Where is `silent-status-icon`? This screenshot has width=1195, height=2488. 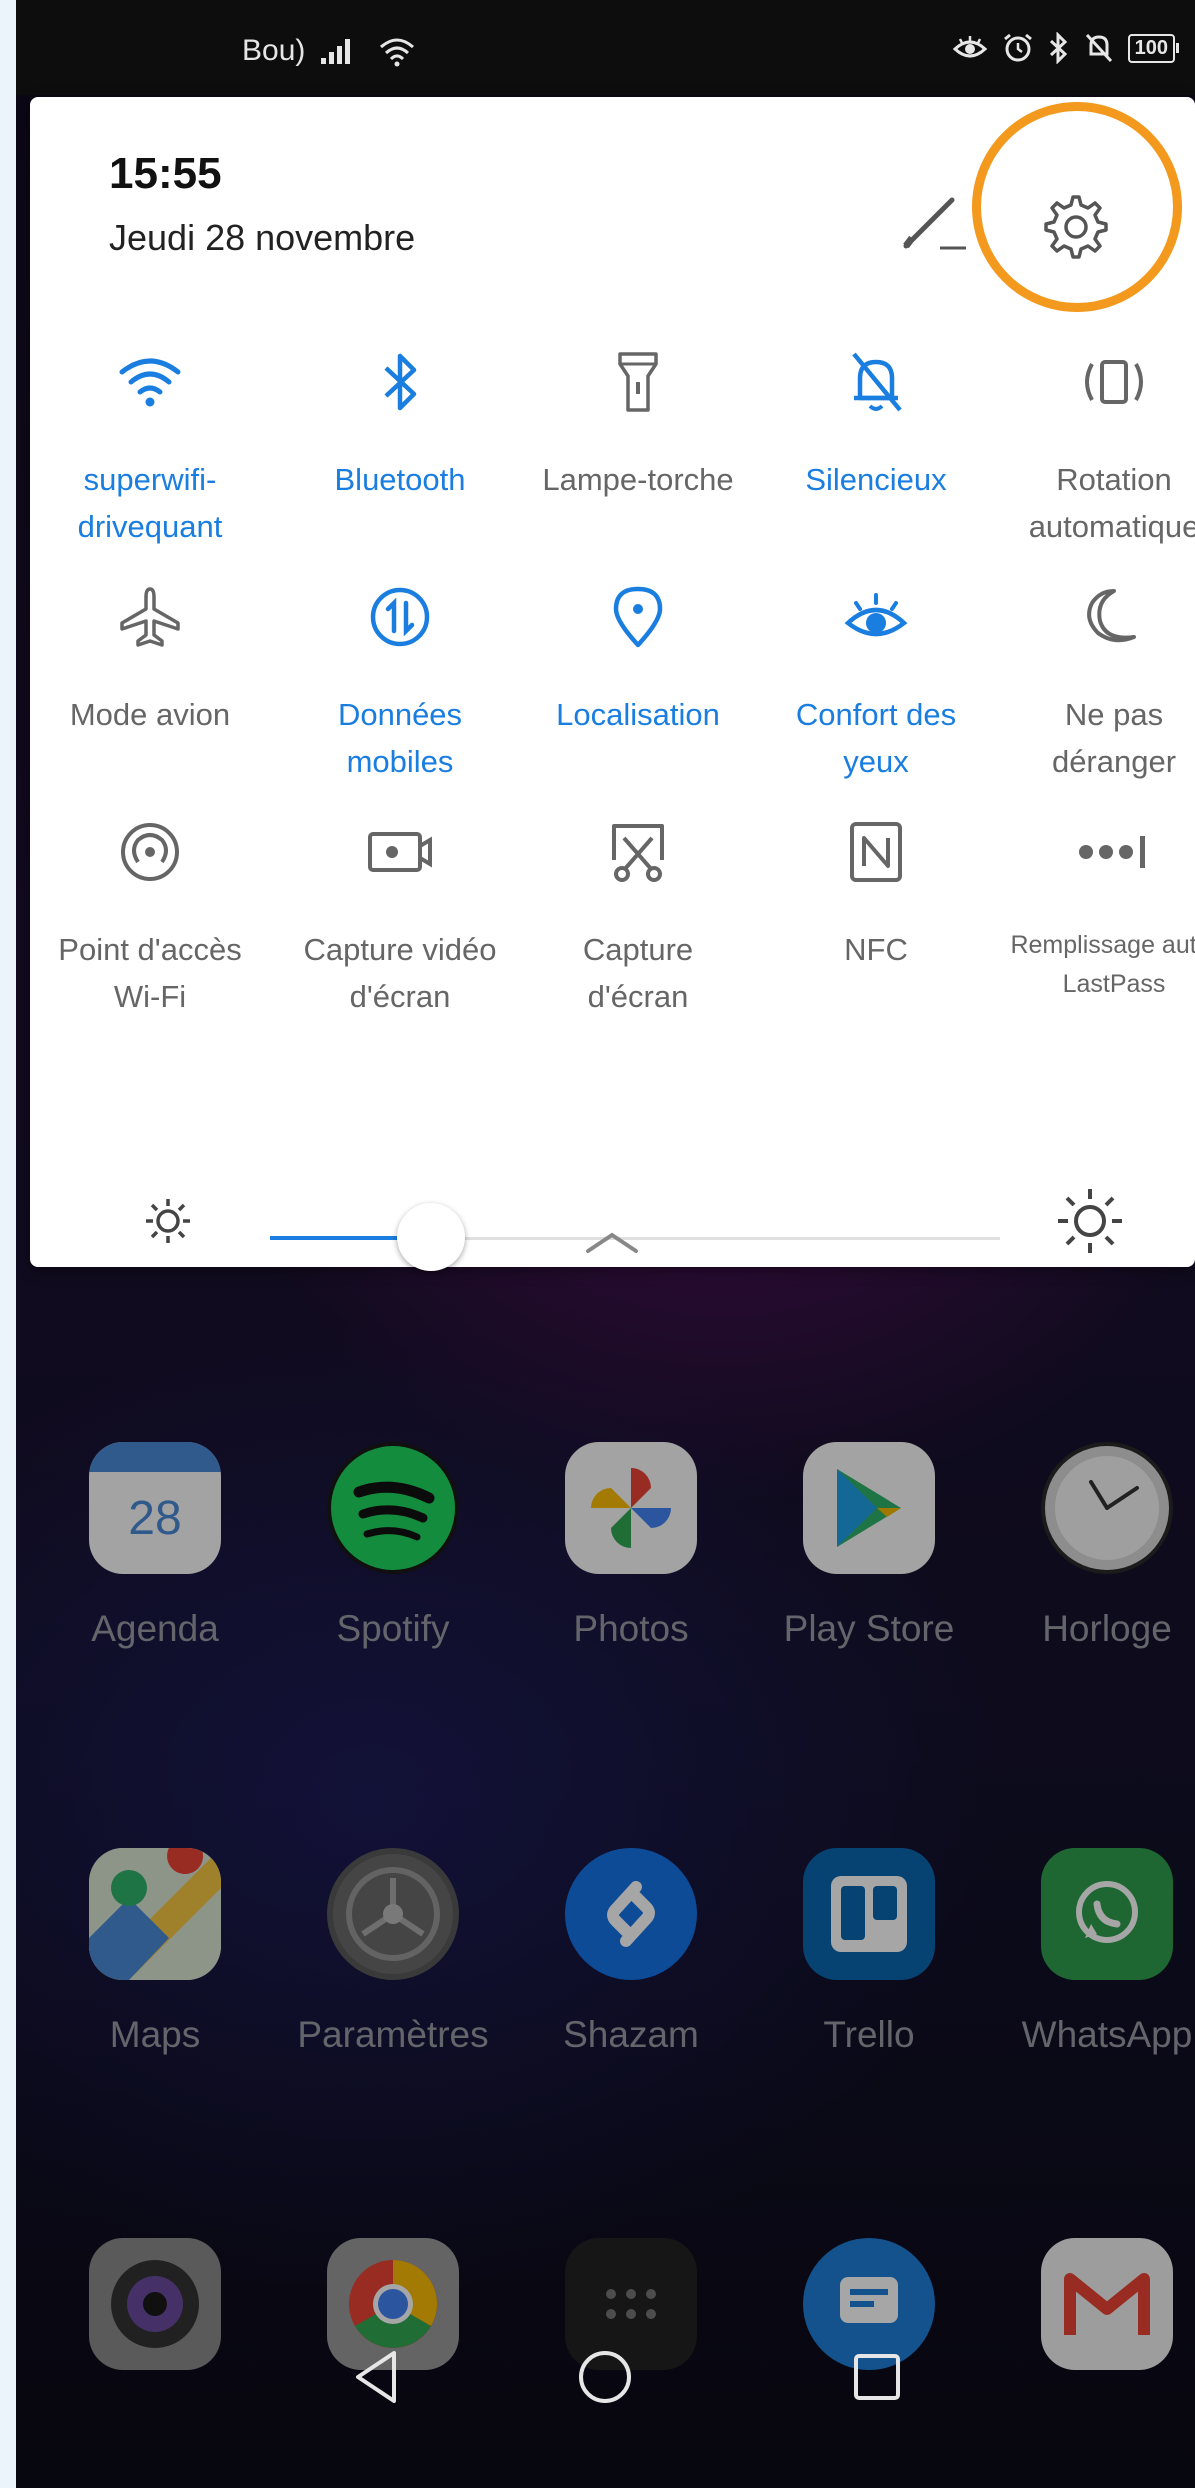 silent-status-icon is located at coordinates (1098, 48).